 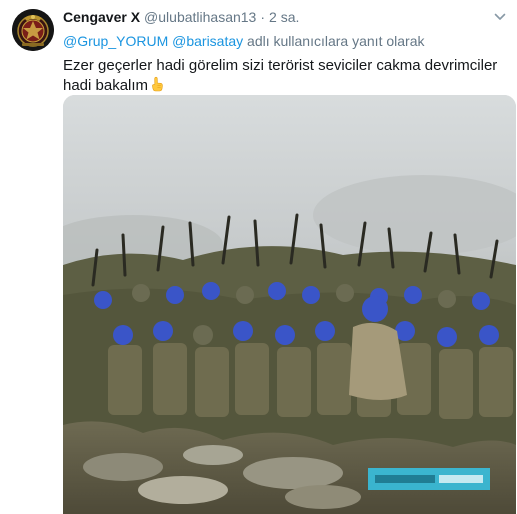 I want to click on avatar, so click(x=33, y=30).